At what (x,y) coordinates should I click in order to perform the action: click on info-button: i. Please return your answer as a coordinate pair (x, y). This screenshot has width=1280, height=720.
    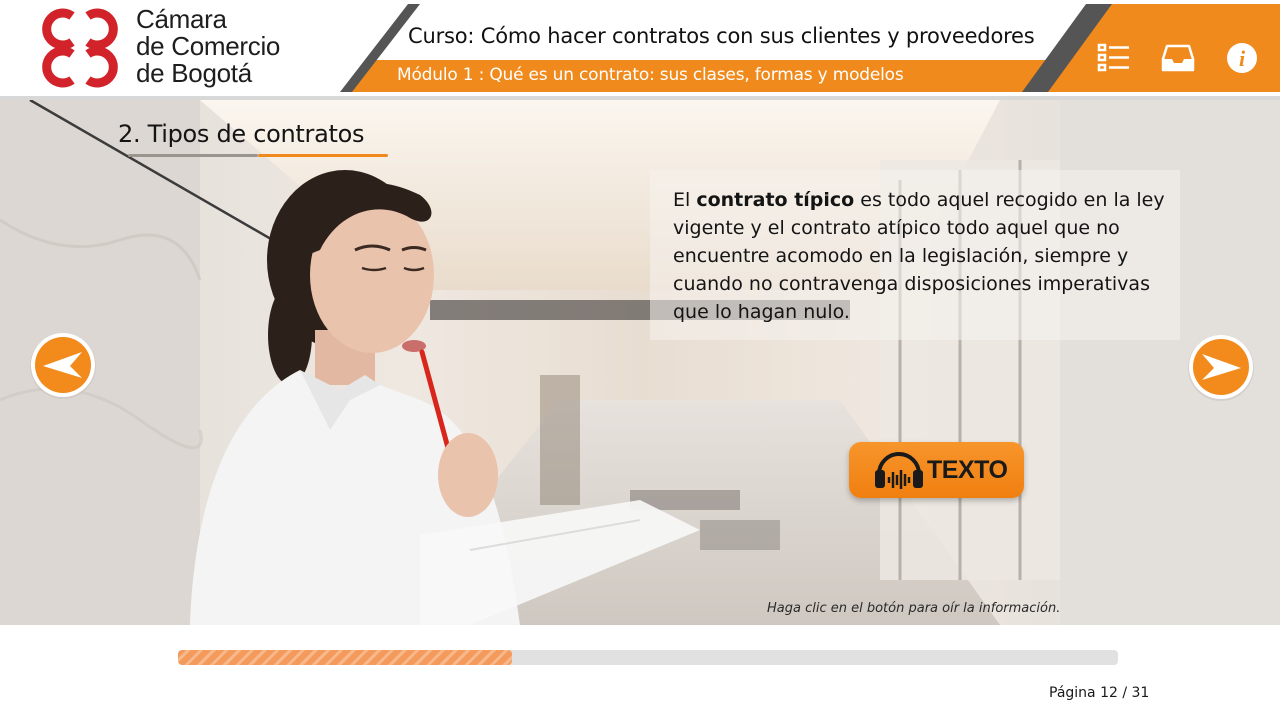
    Looking at the image, I should click on (1242, 58).